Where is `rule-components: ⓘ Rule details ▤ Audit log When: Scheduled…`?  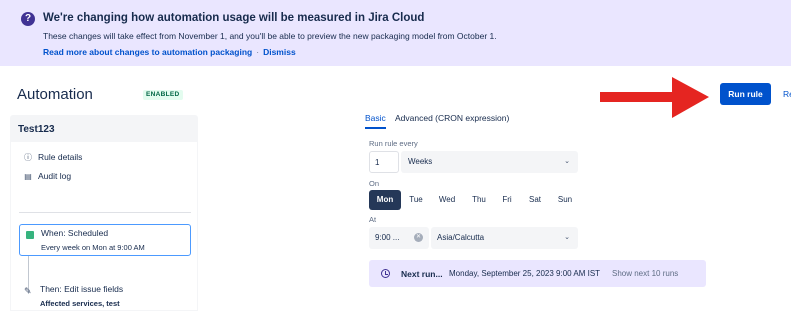
rule-components: ⓘ Rule details ▤ Audit log When: Scheduled… is located at coordinates (104, 226).